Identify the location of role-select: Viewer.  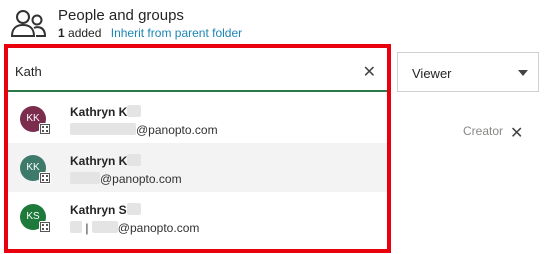
(468, 72).